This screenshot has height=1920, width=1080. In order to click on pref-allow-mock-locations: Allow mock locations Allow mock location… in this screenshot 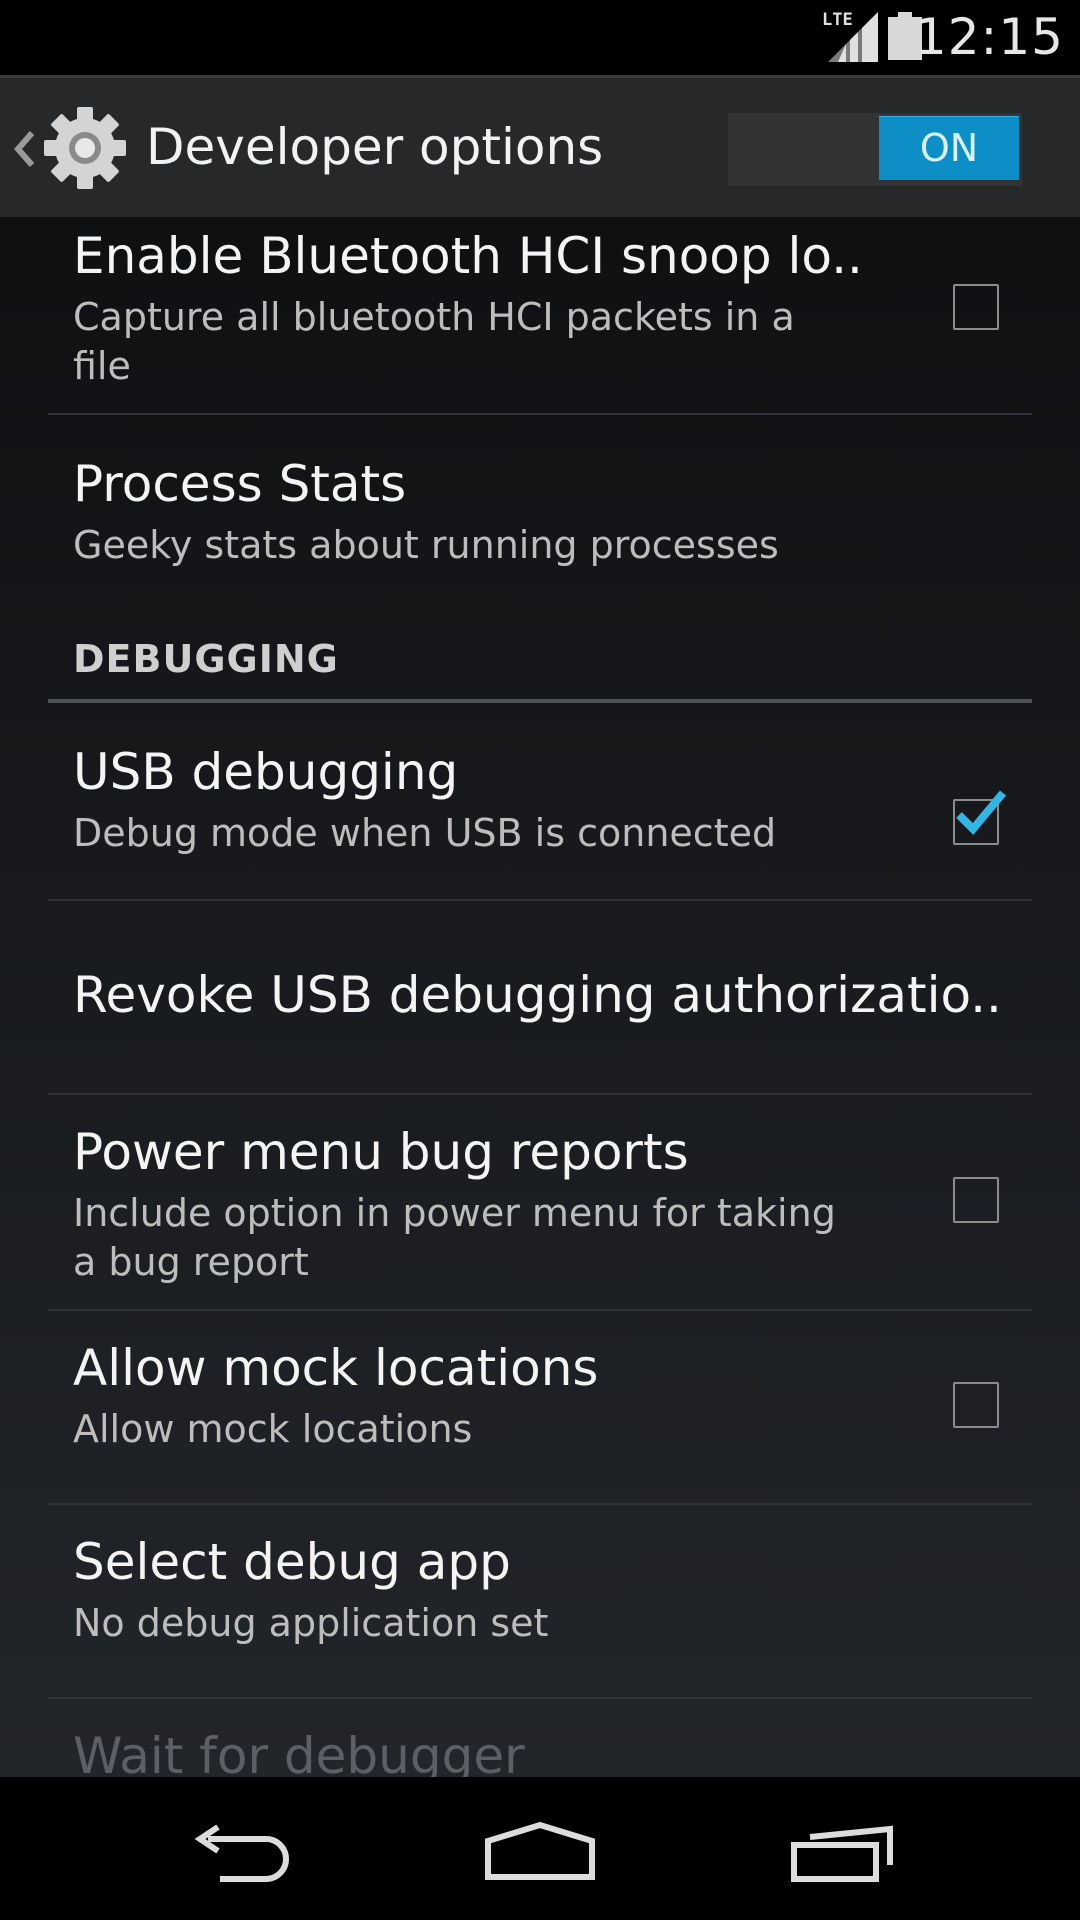, I will do `click(540, 1407)`.